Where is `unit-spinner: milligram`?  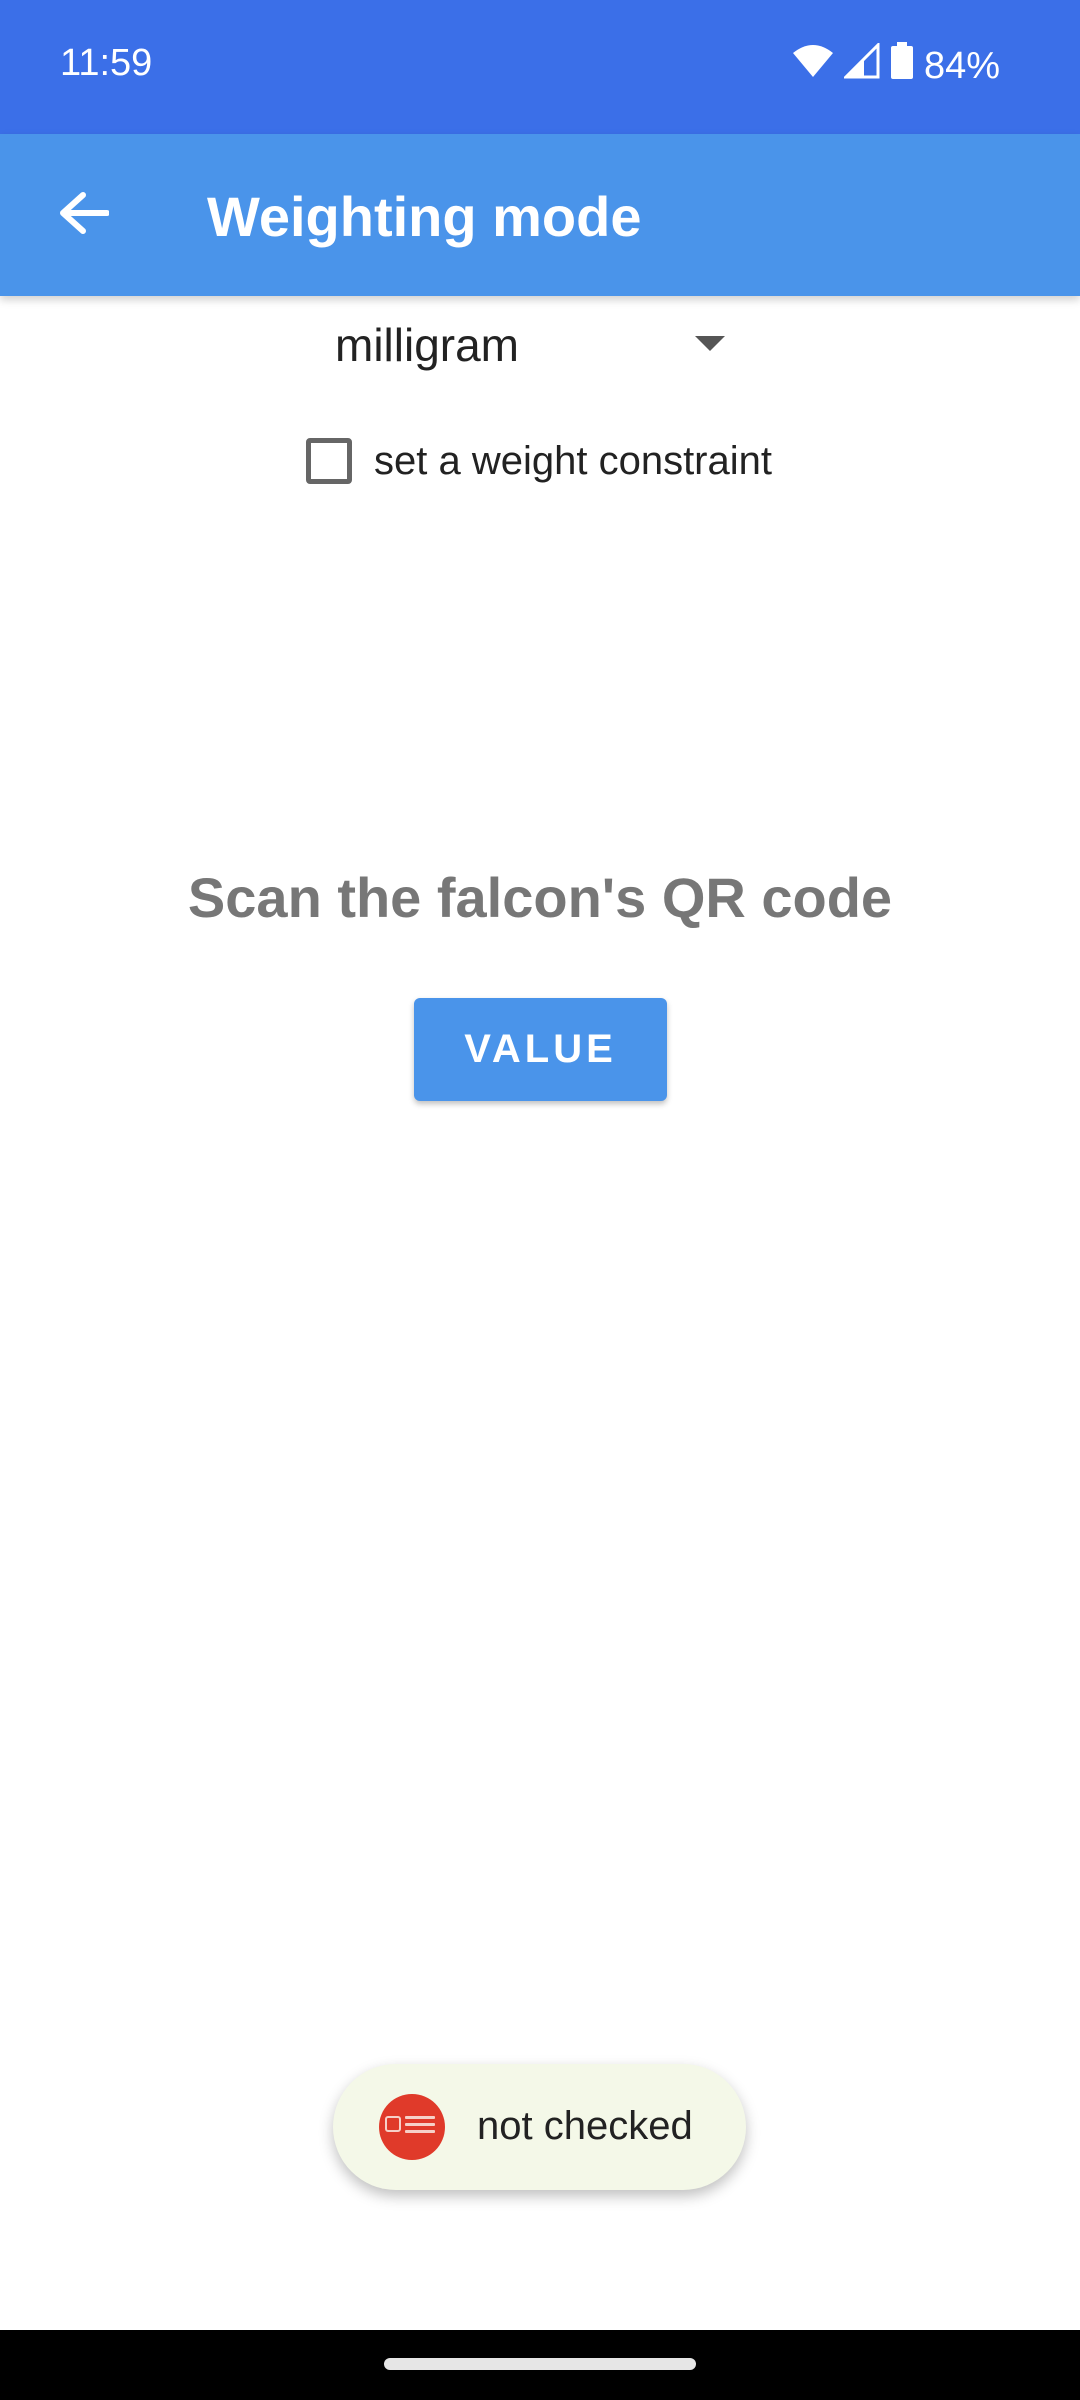
unit-spinner: milligram is located at coordinates (520, 346).